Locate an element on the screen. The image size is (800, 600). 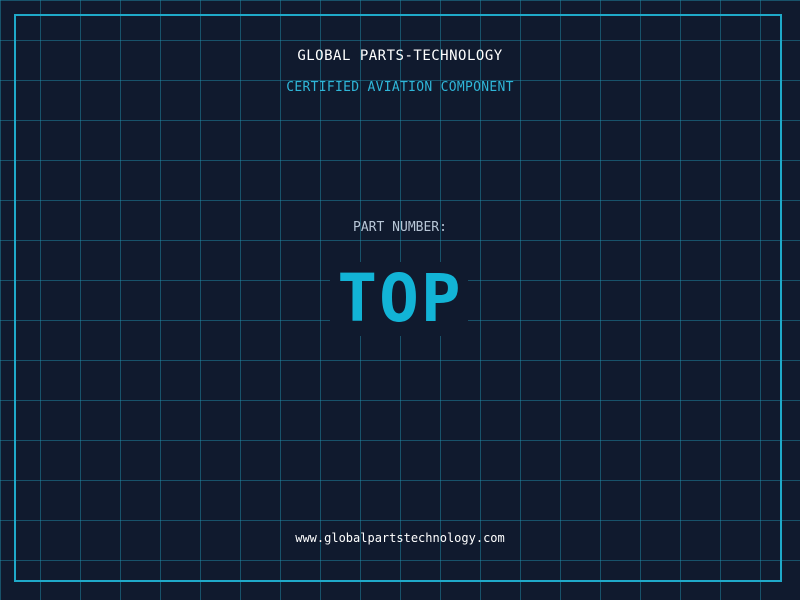
website-url: www.globalpartstechnology.com is located at coordinates (400, 538).